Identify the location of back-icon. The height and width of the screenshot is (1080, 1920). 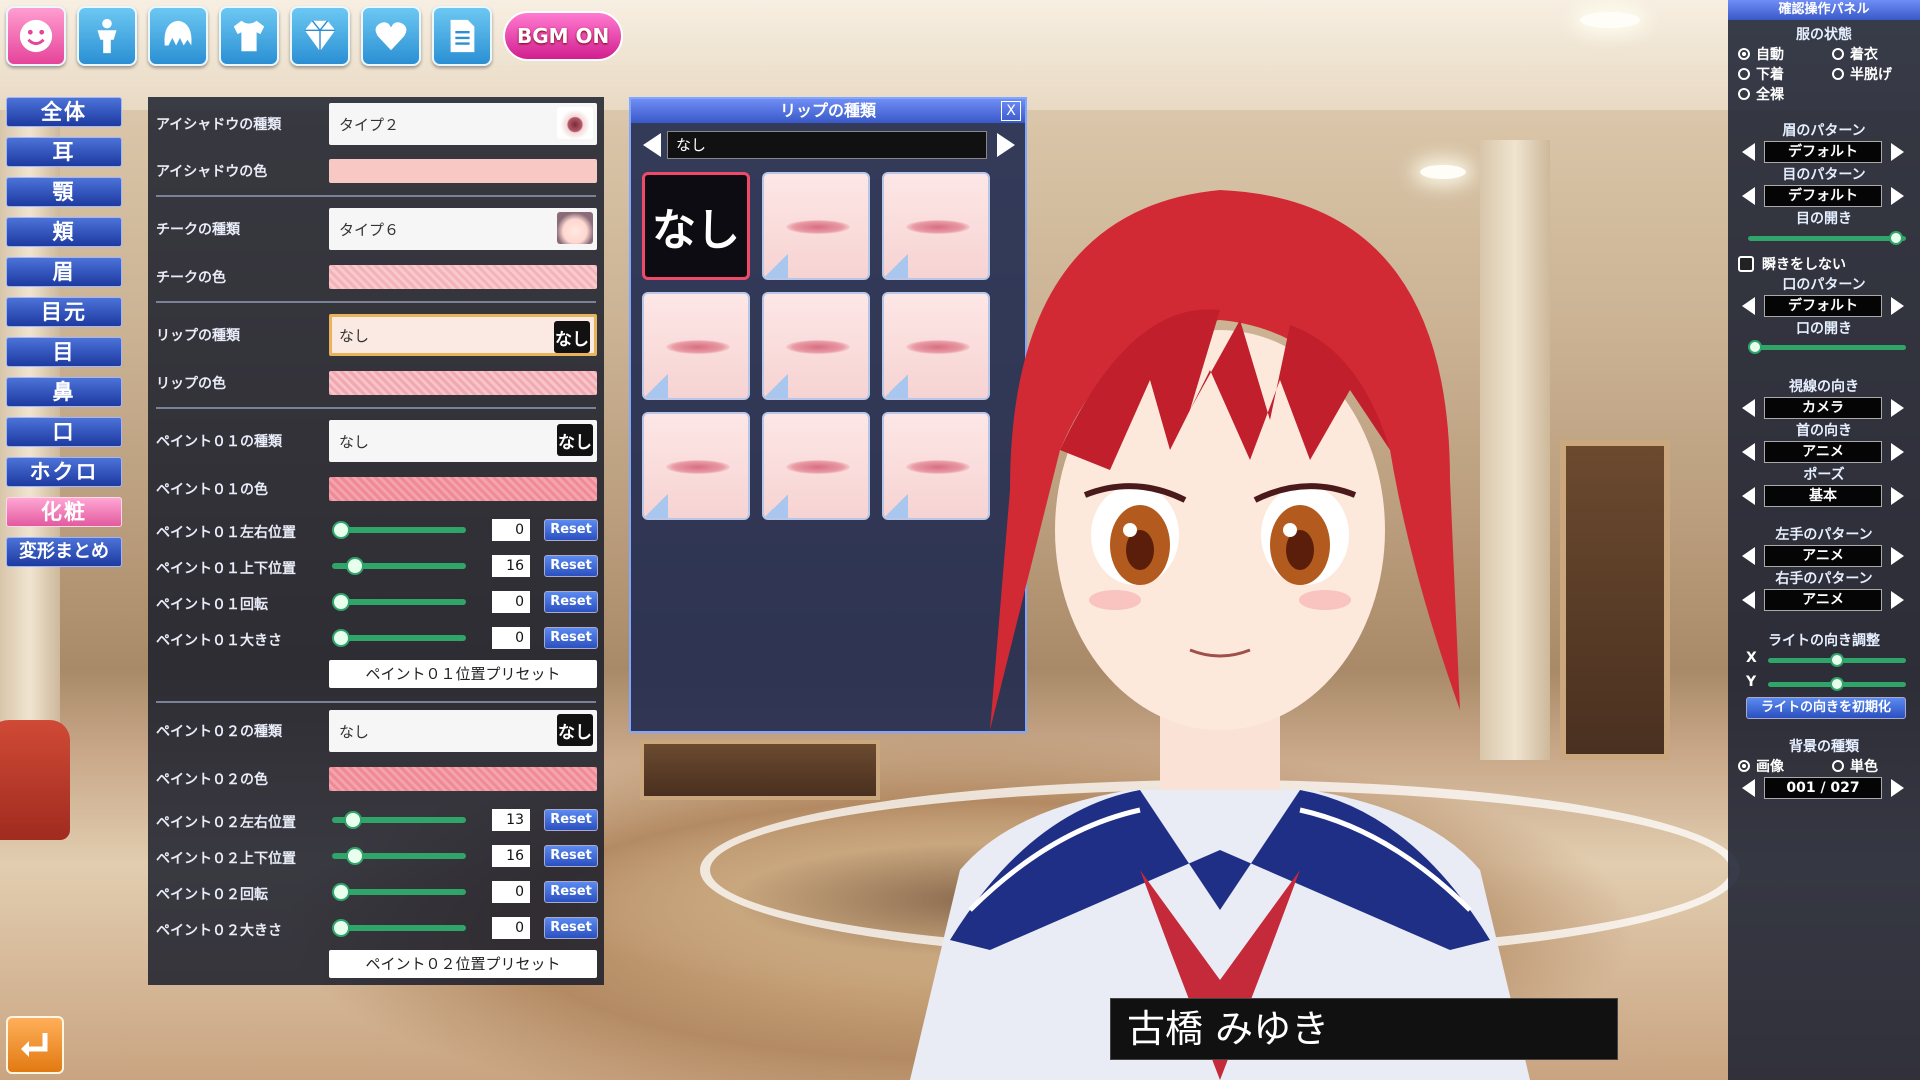
(35, 1045).